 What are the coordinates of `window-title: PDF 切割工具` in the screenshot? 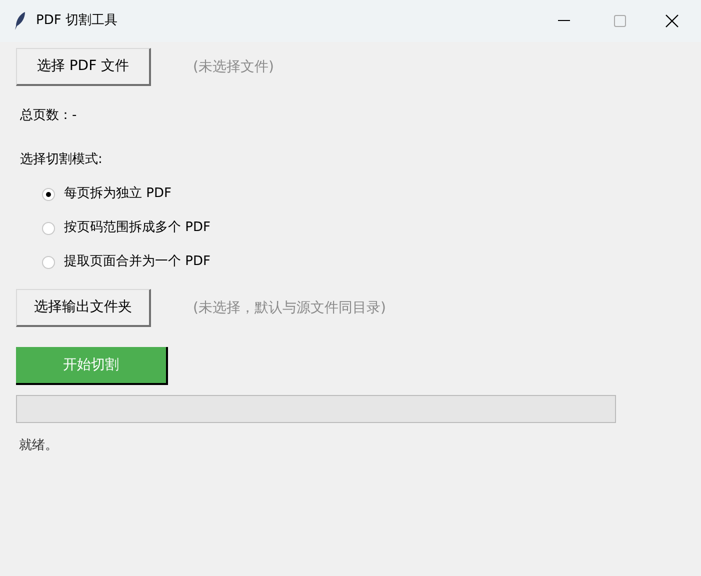 It's located at (77, 21).